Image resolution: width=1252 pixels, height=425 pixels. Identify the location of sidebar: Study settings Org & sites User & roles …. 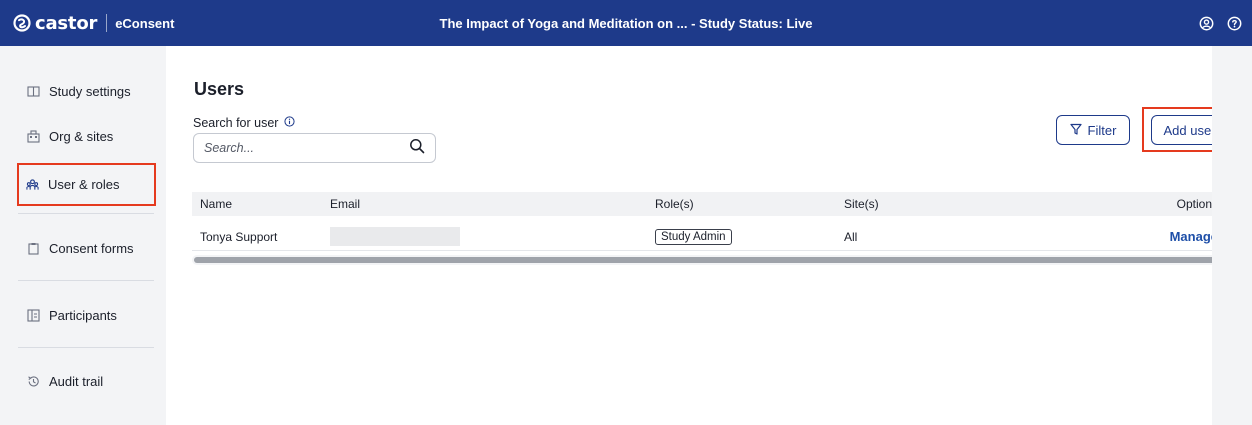
(83, 235).